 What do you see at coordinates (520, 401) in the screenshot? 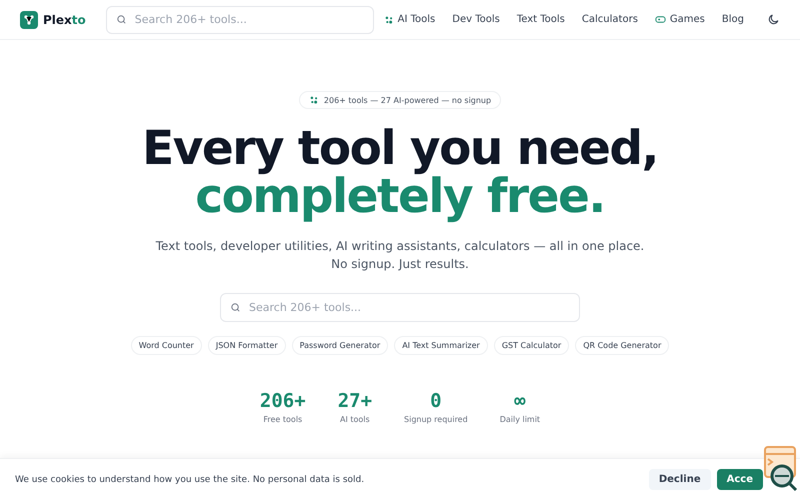
I see `stat-value: ∞` at bounding box center [520, 401].